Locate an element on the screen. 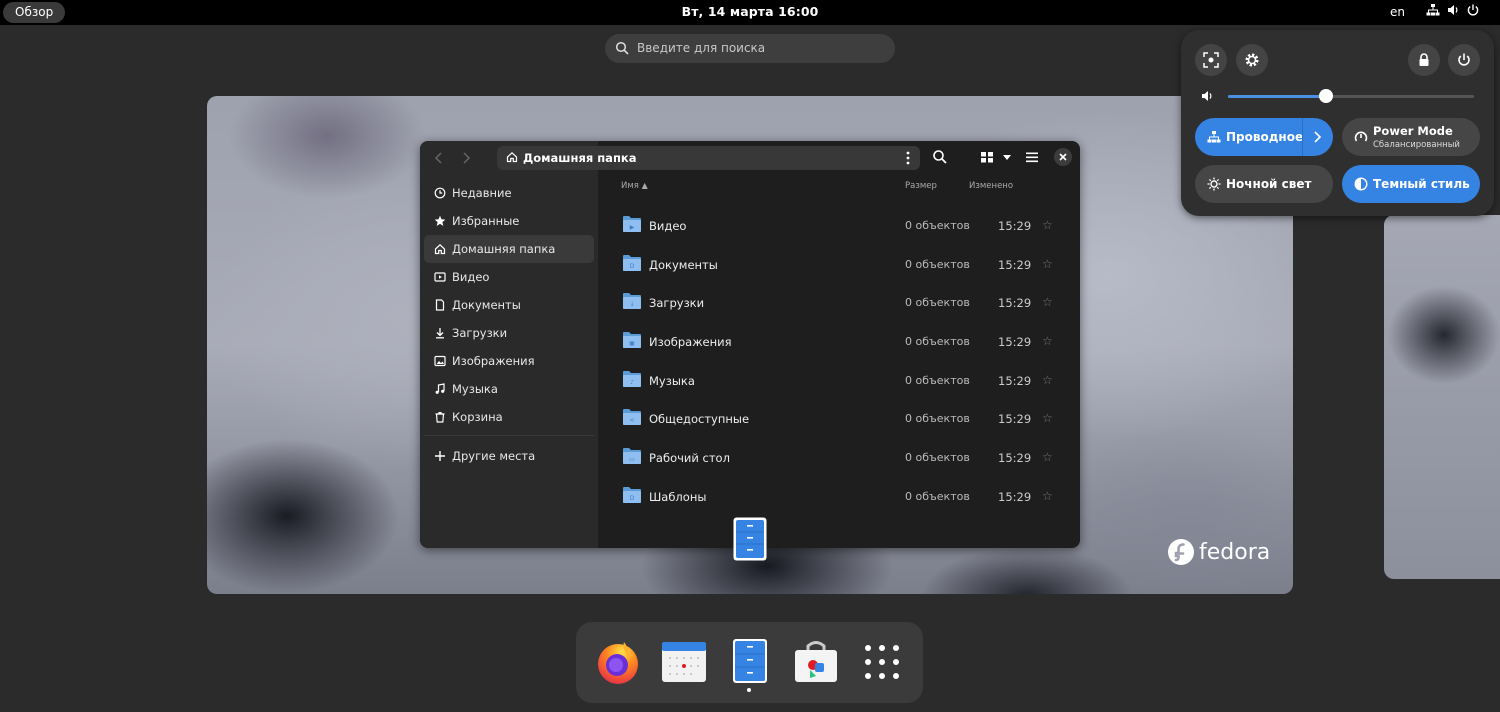 Image resolution: width=1500 pixels, height=712 pixels. folder-icon: ▶ is located at coordinates (632, 224).